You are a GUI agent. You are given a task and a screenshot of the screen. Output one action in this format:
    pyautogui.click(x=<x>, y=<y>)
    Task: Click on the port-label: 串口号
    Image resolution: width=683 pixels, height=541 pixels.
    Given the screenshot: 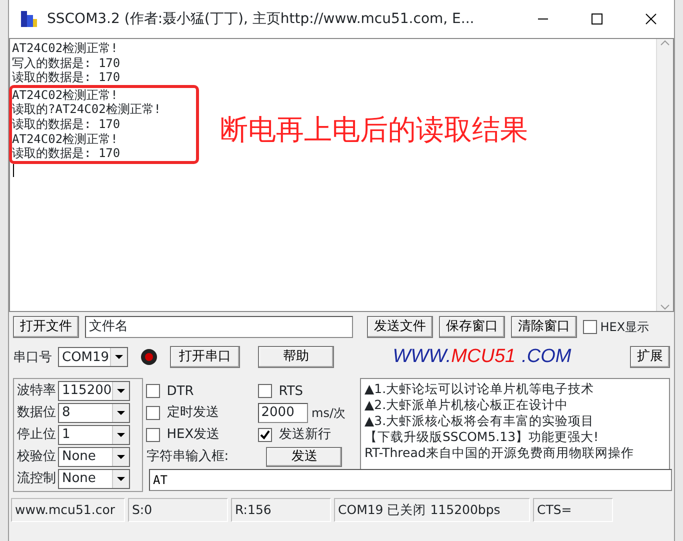 What is the action you would take?
    pyautogui.click(x=32, y=357)
    